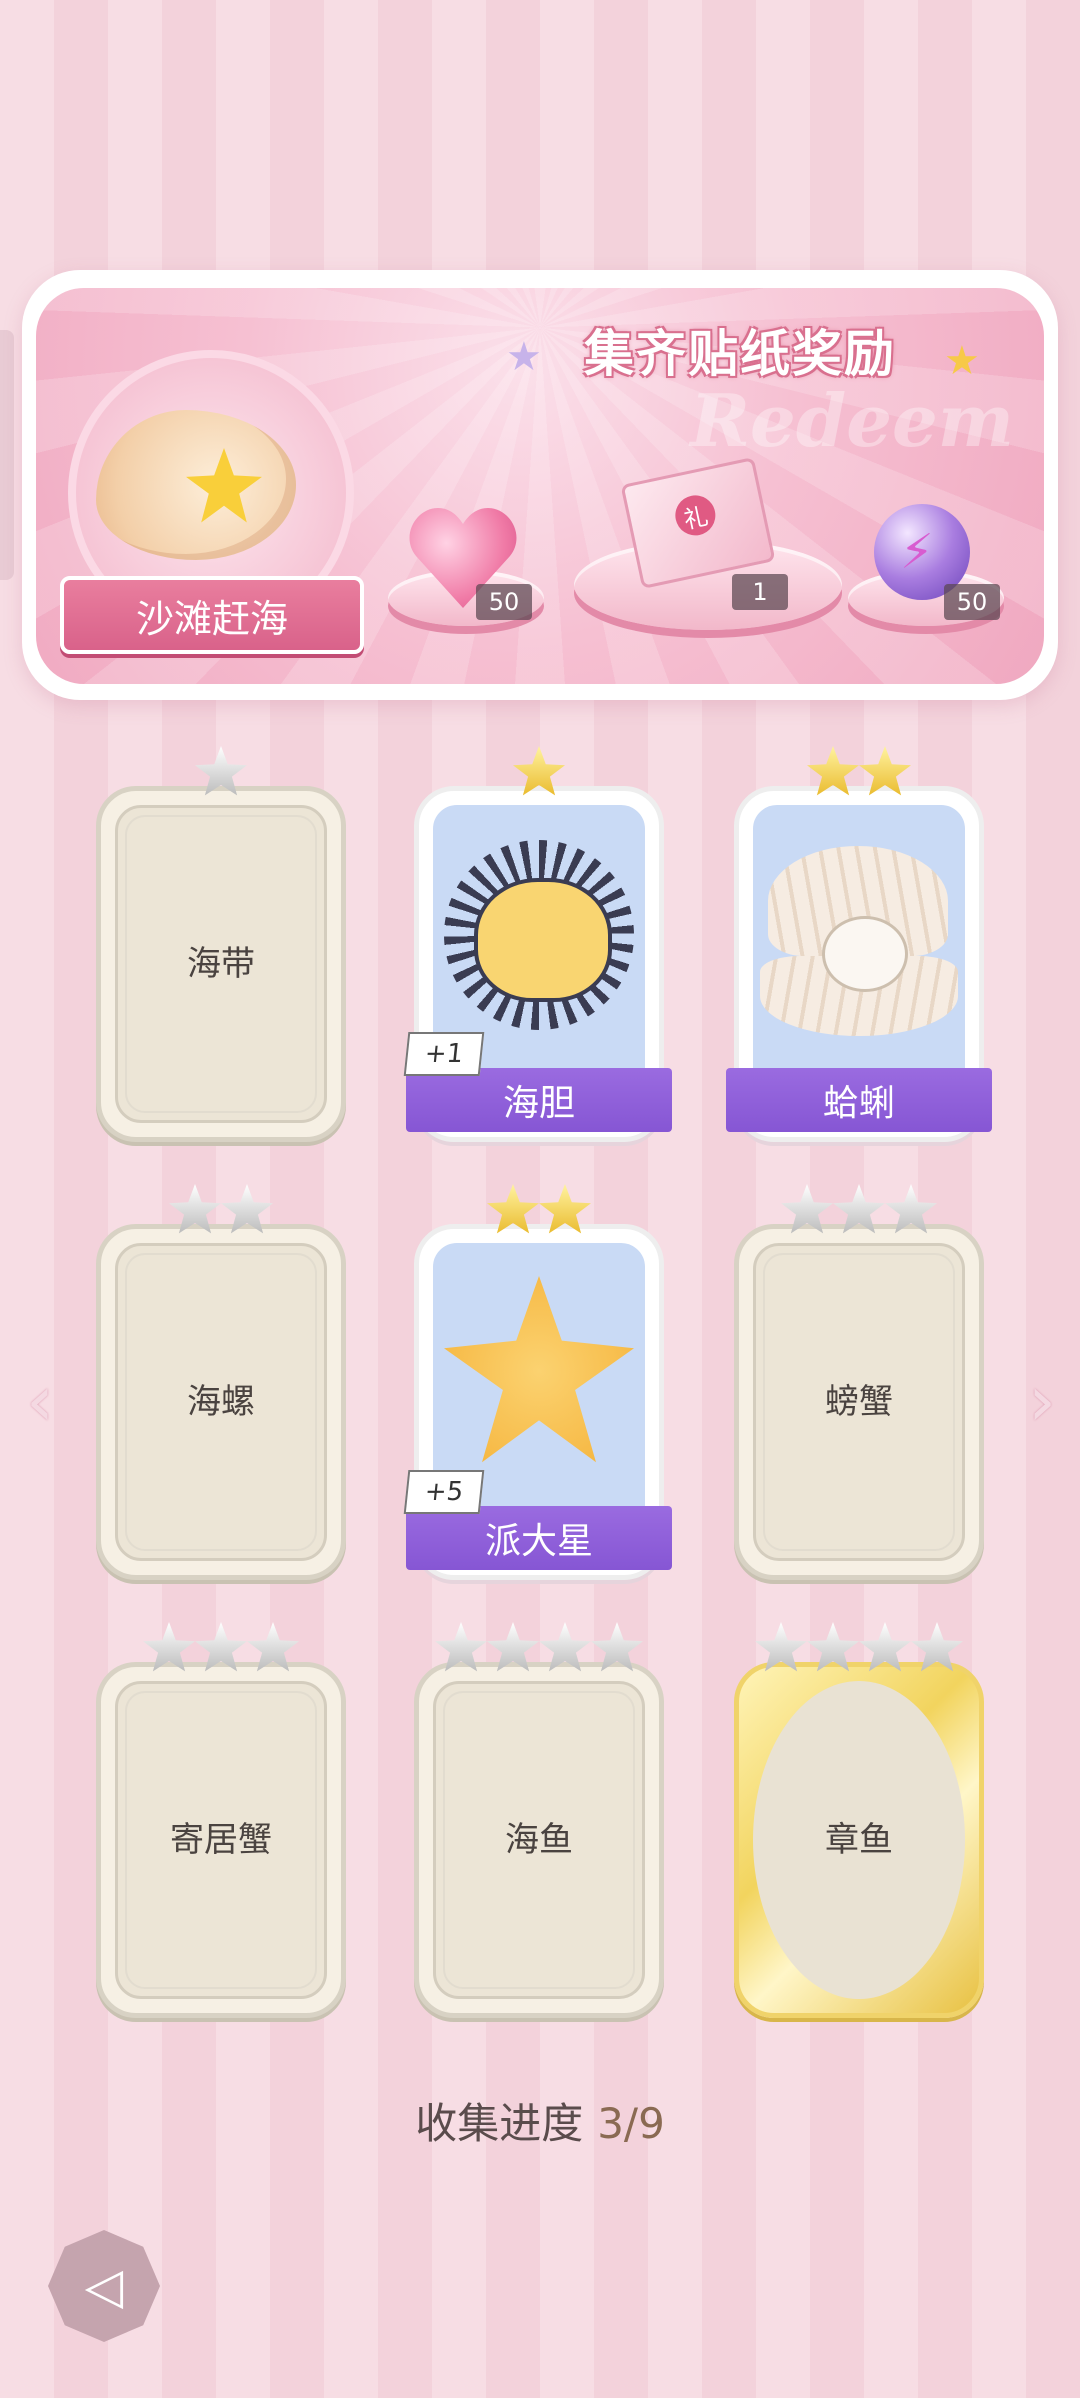 The width and height of the screenshot is (1080, 2398). Describe the element at coordinates (539, 1840) in the screenshot. I see `card-name: 海鱼` at that location.